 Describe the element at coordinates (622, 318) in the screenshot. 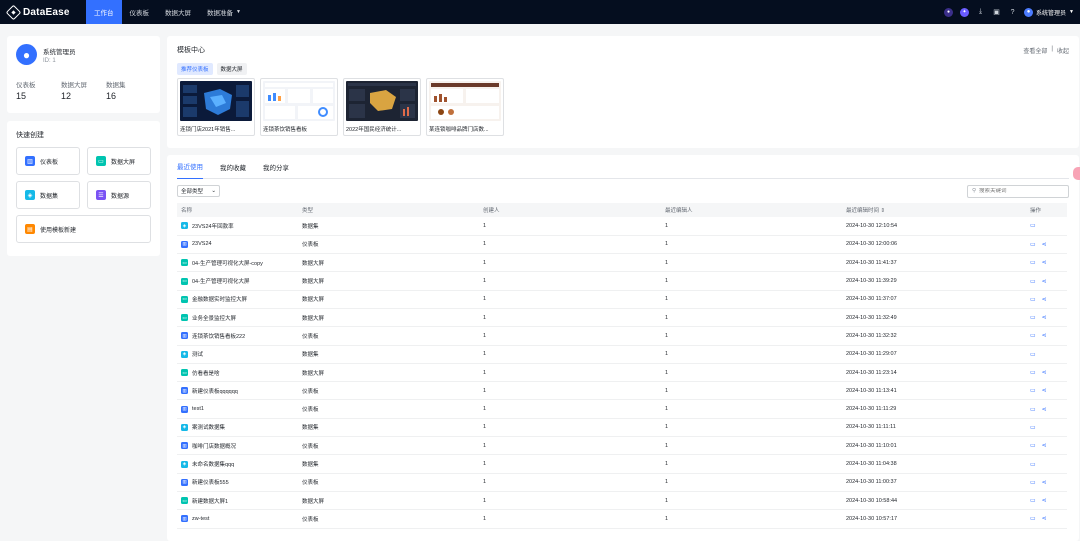

I see `table-row: ▭ 业务全景监控大屏 数据大屏 1 1 2024-10-30 11:32:49 ▭ ⋖` at that location.